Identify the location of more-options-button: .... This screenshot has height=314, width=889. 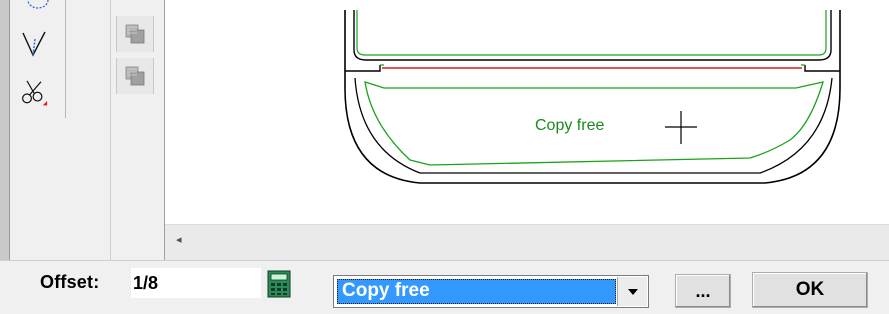
(703, 291).